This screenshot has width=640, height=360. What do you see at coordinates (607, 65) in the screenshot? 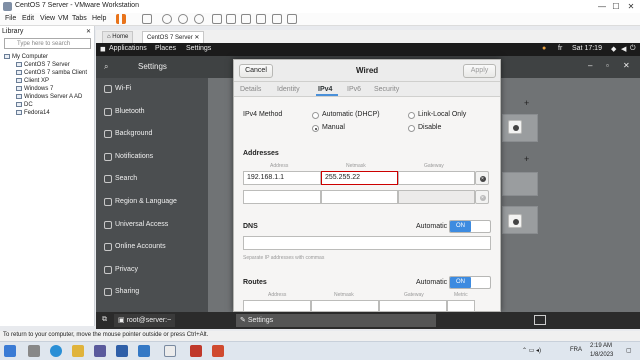
I see `maximize-settings-icon: ▫` at bounding box center [607, 65].